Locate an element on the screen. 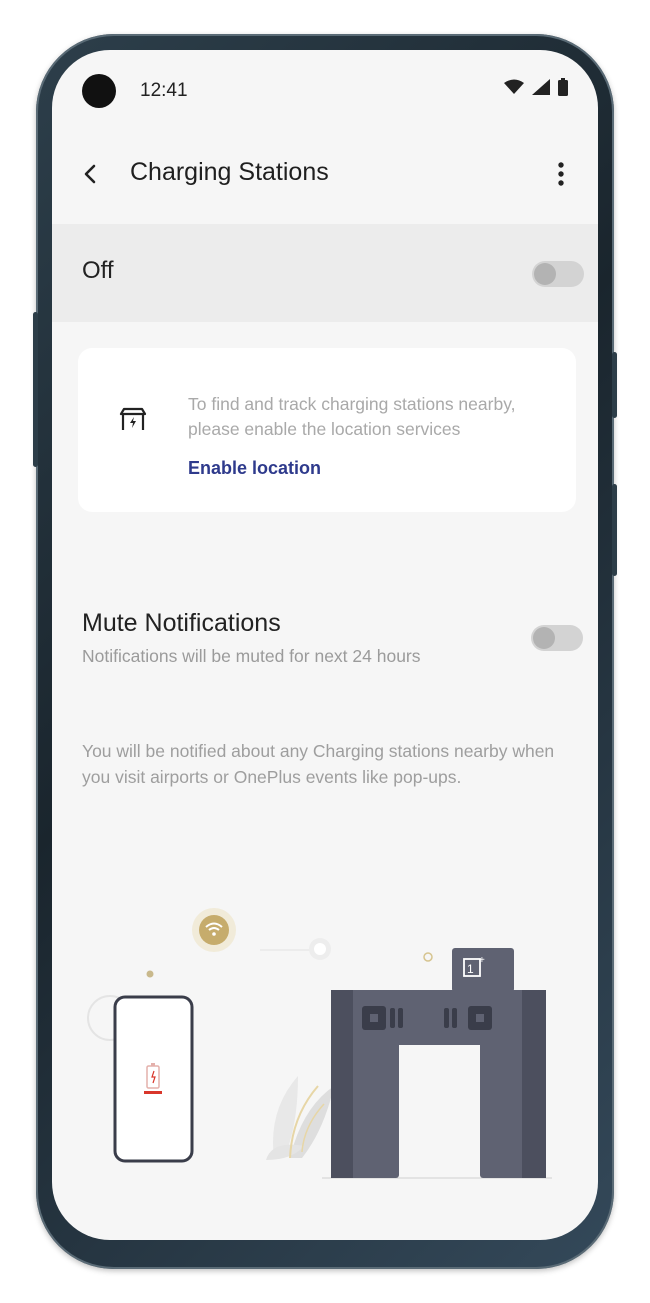 This screenshot has height=1303, width=650. enable-location-link: Enable location is located at coordinates (254, 468).